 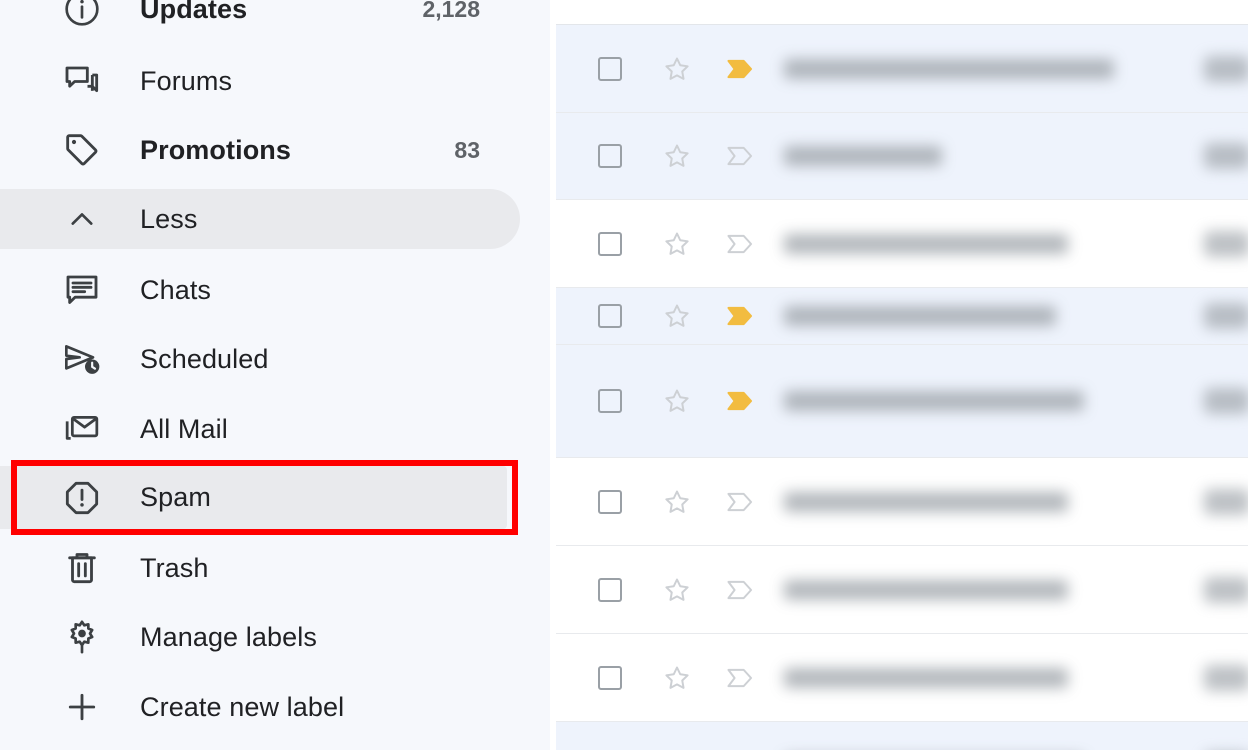 What do you see at coordinates (82, 219) in the screenshot?
I see `chevron-up-icon` at bounding box center [82, 219].